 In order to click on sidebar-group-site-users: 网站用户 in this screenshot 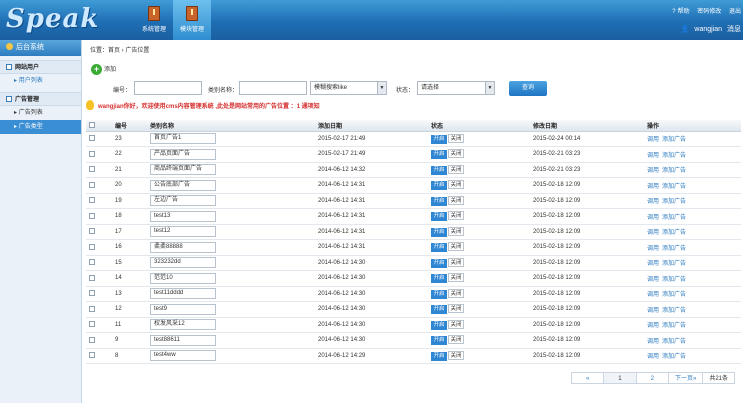, I will do `click(40, 67)`.